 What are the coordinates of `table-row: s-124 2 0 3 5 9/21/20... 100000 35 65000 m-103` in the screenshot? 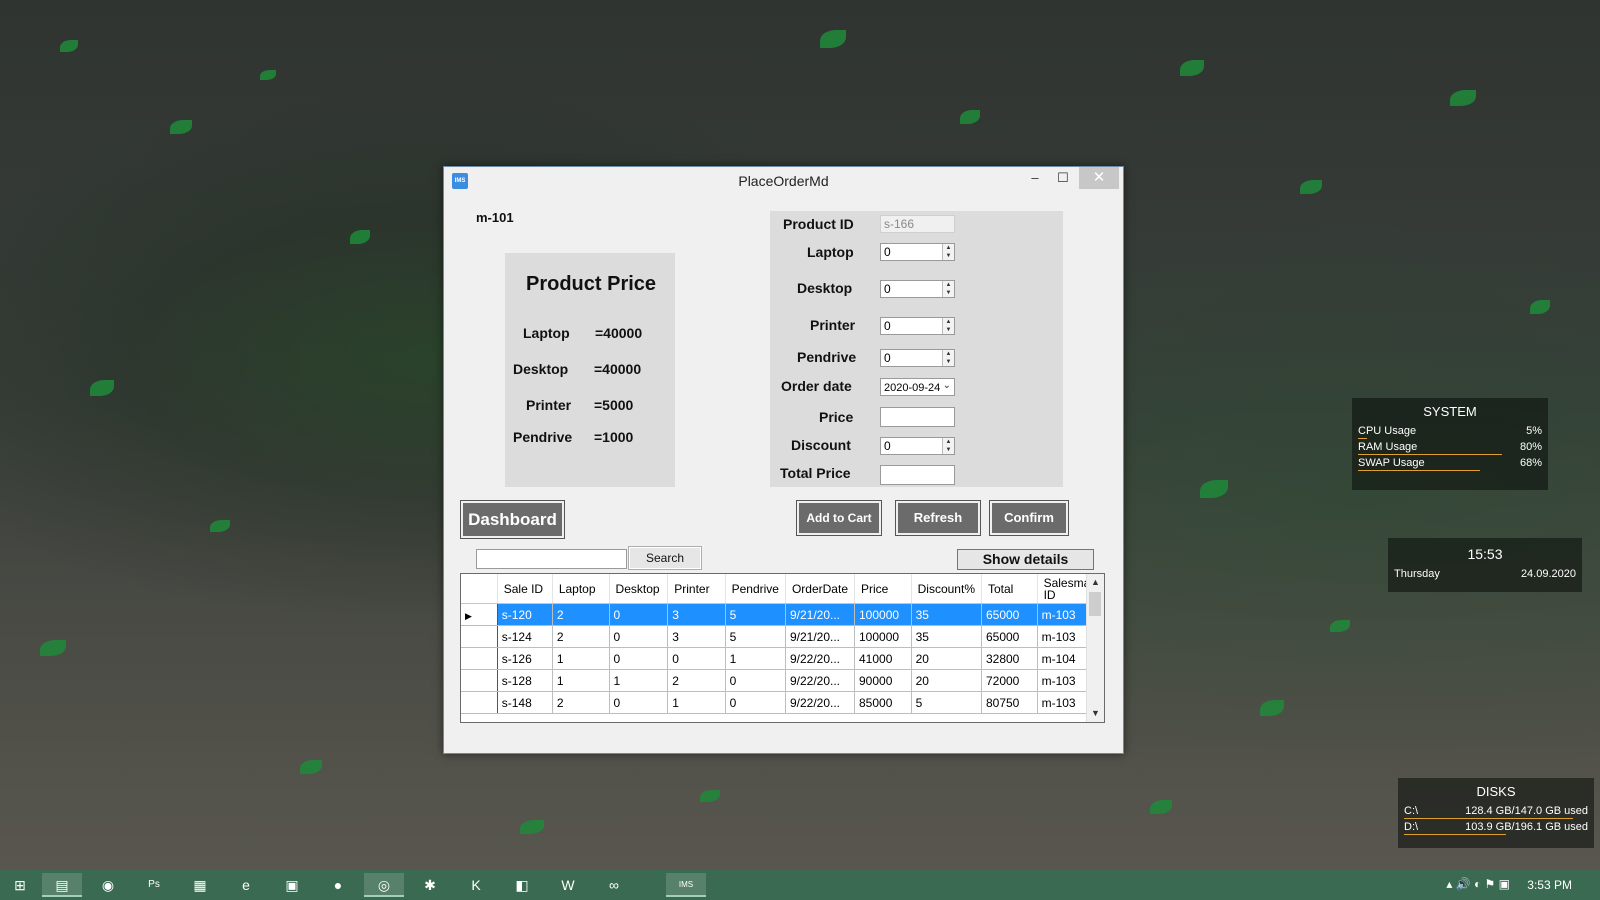 It's located at (782, 636).